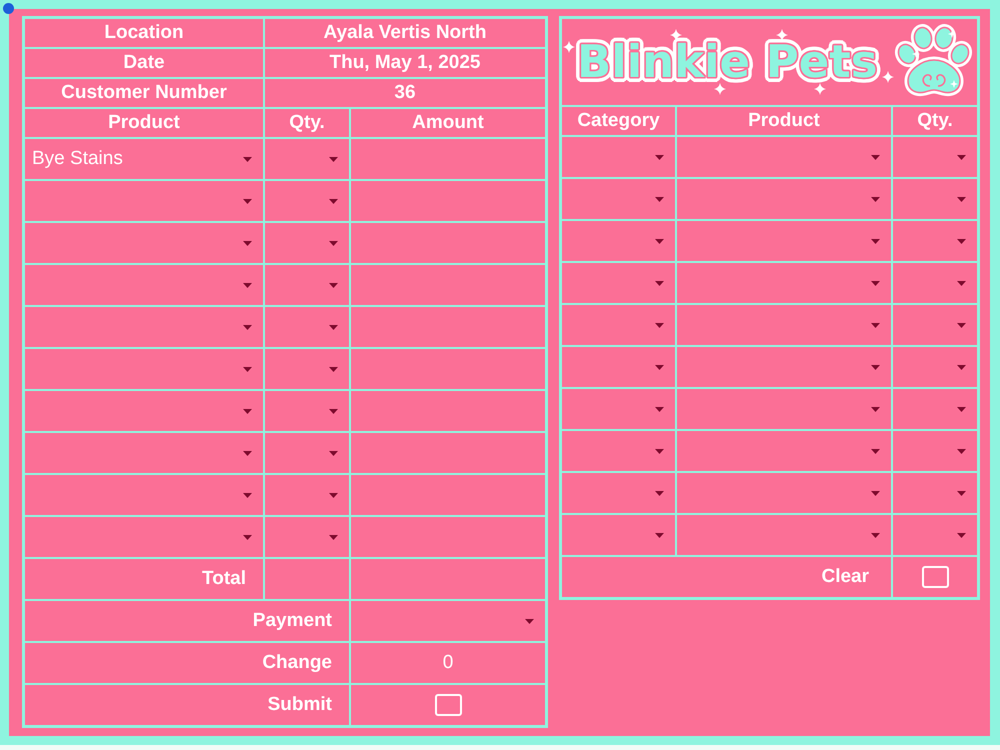  Describe the element at coordinates (8, 8) in the screenshot. I see `selection-handle-icon` at that location.